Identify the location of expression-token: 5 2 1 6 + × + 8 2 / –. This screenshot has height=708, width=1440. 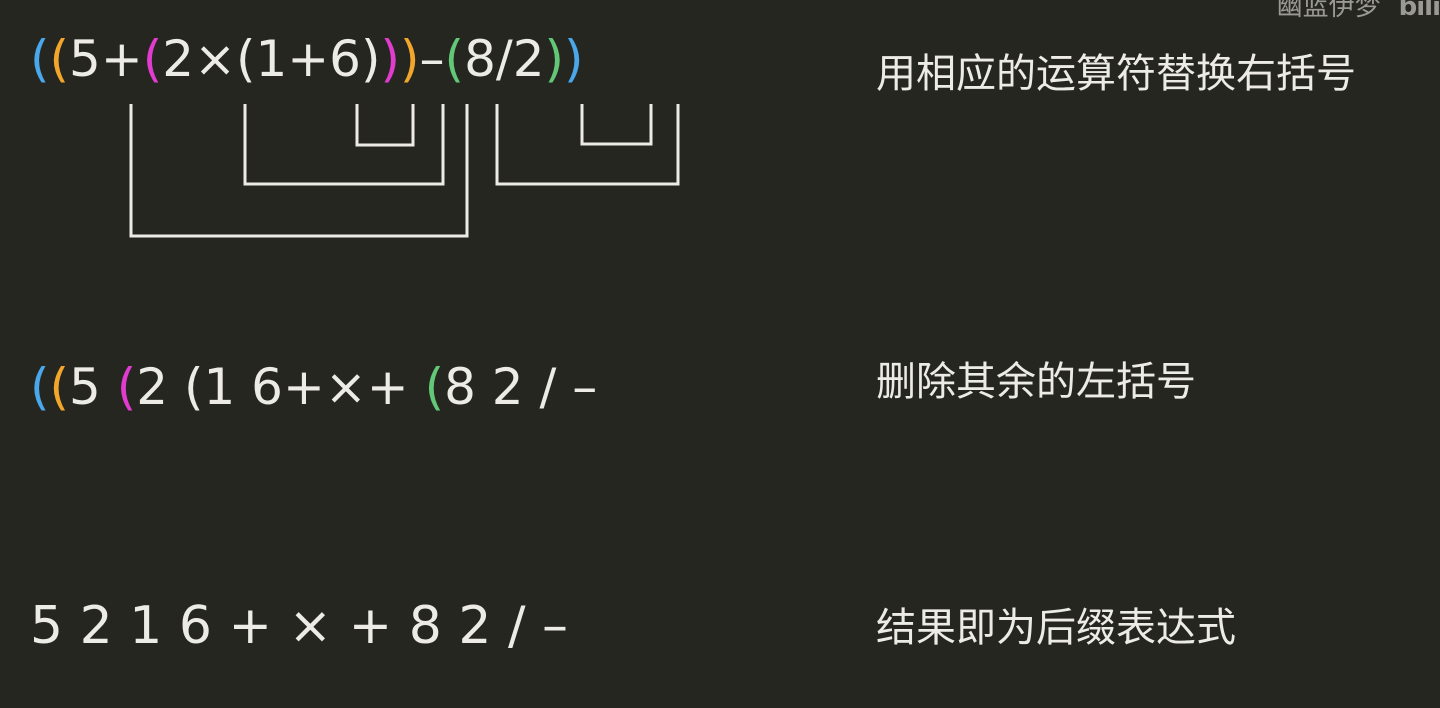
(299, 626).